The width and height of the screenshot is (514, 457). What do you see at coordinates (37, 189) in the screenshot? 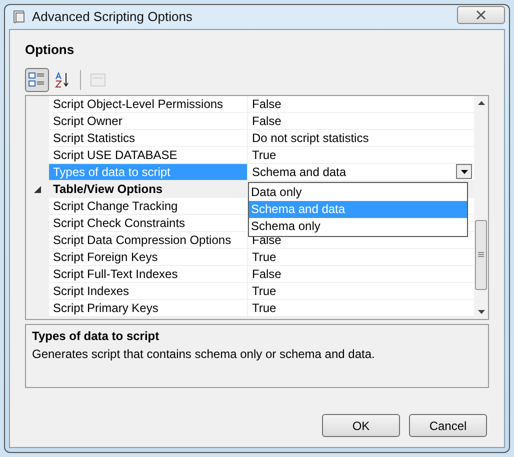
I see `collapse-triangle-icon` at bounding box center [37, 189].